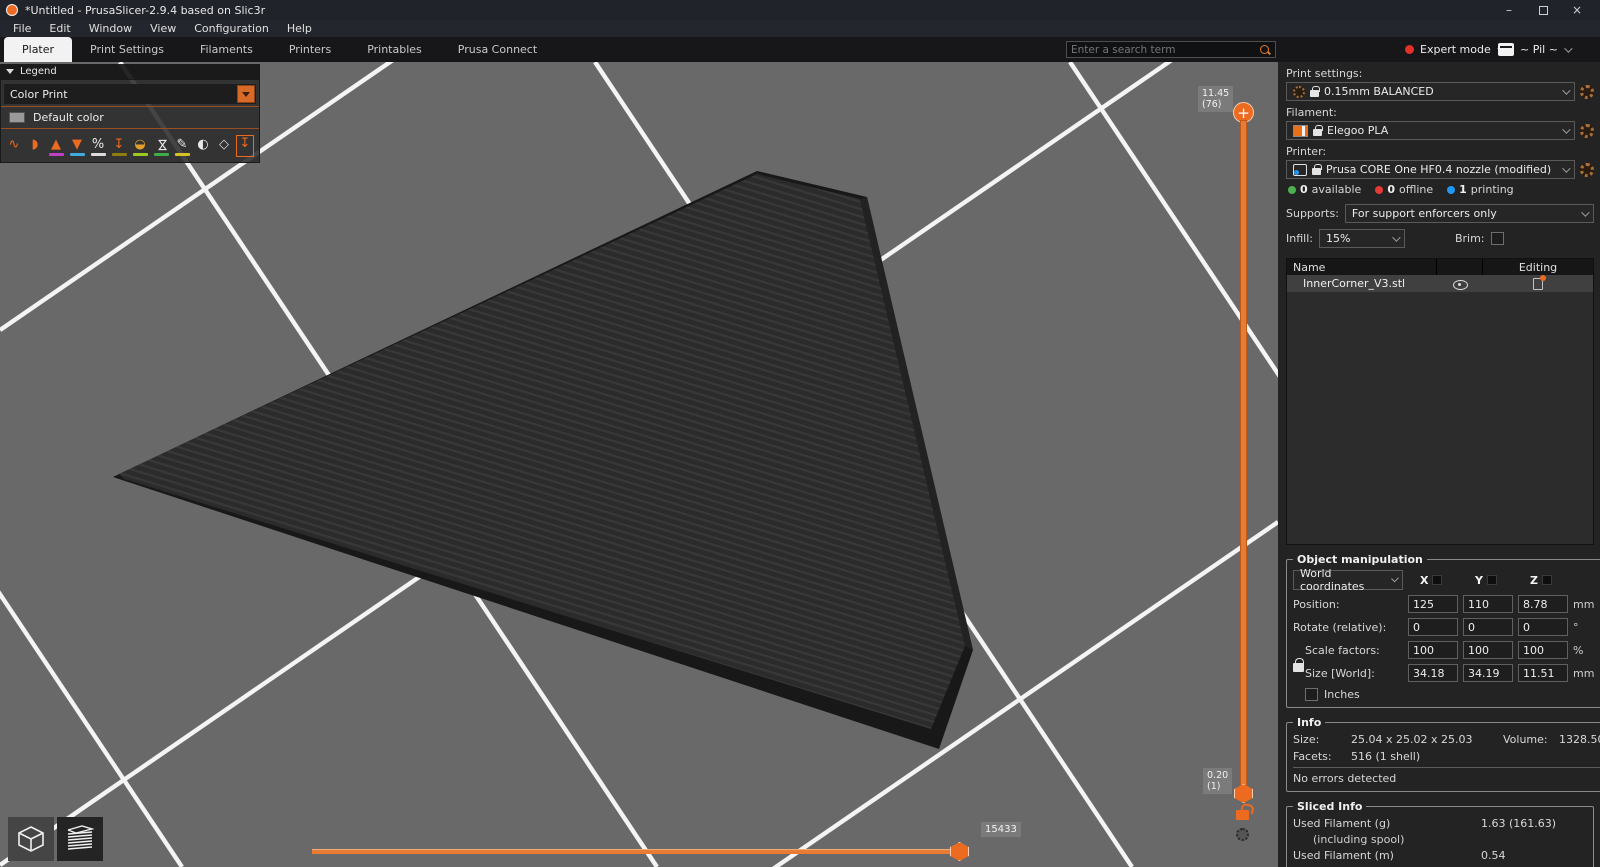 The height and width of the screenshot is (867, 1600). I want to click on tab-printables: Printables, so click(394, 49).